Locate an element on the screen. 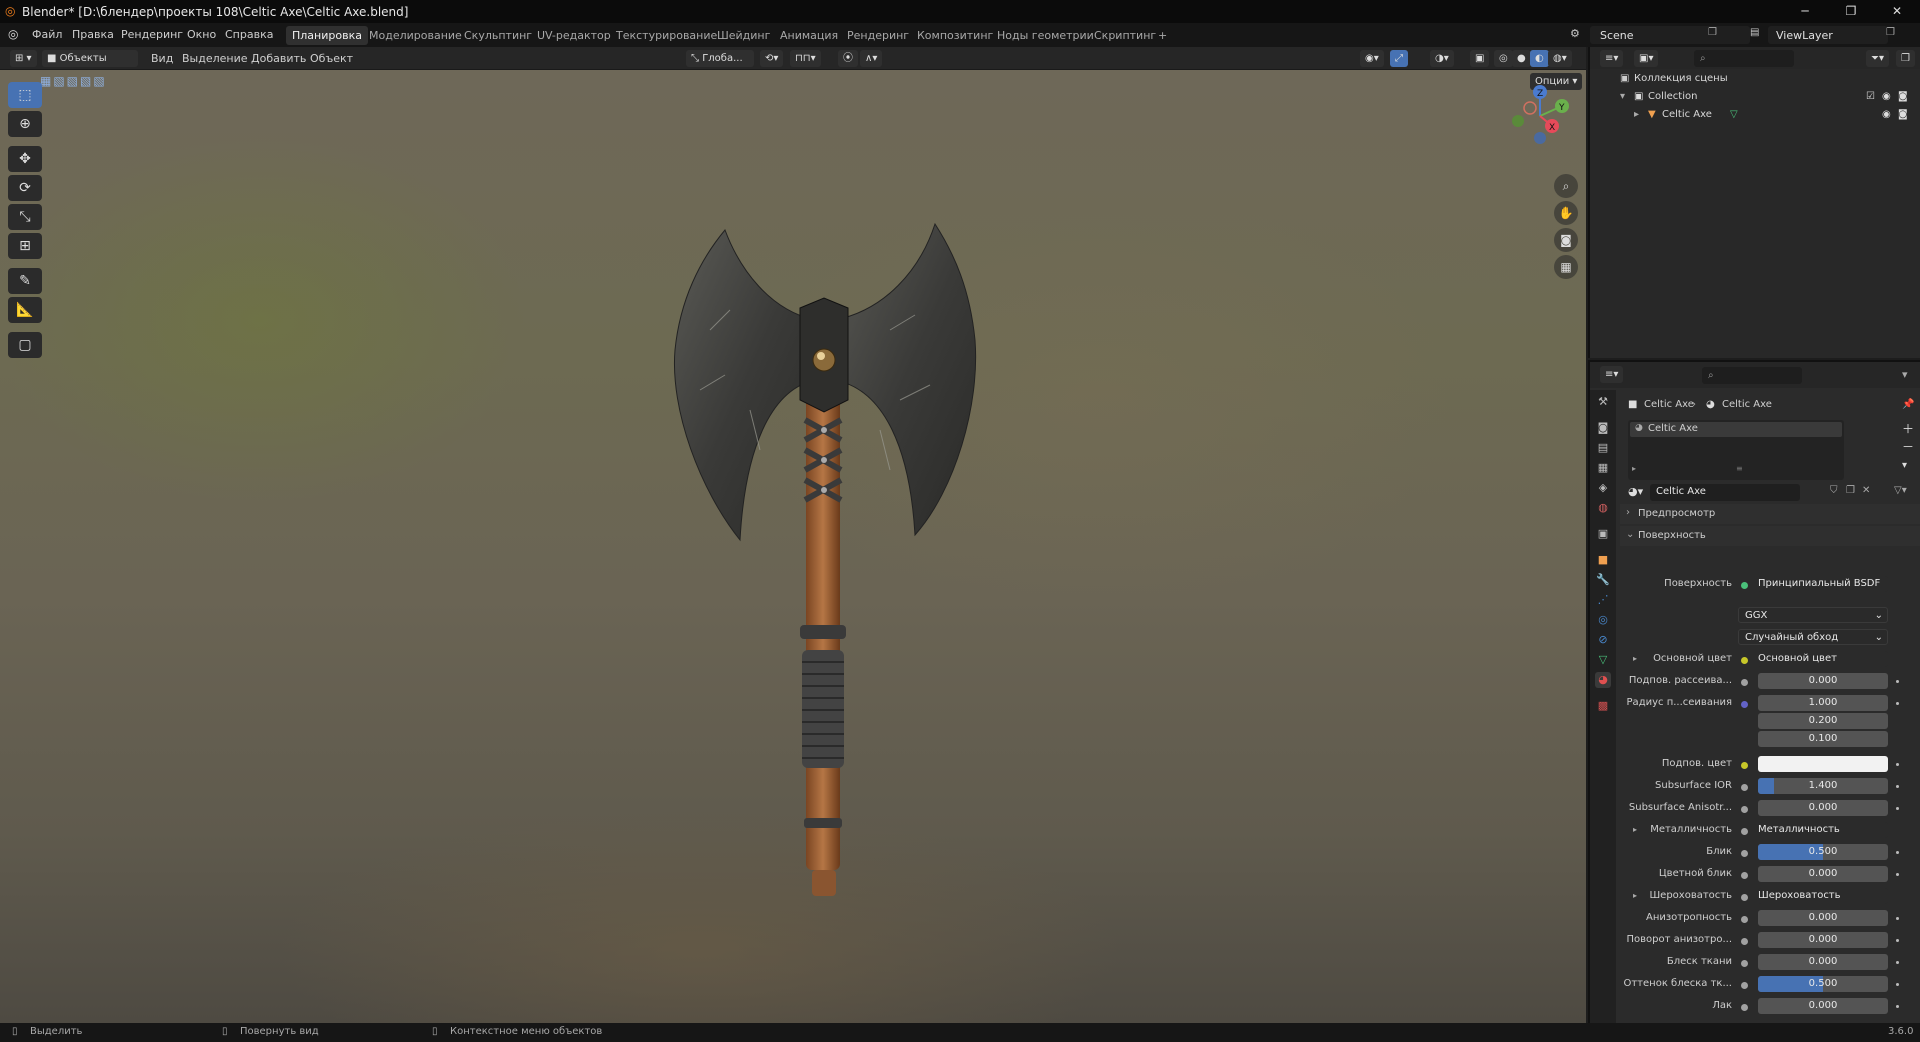 The width and height of the screenshot is (1920, 1042). properties-search-input: ⌕ is located at coordinates (1752, 375).